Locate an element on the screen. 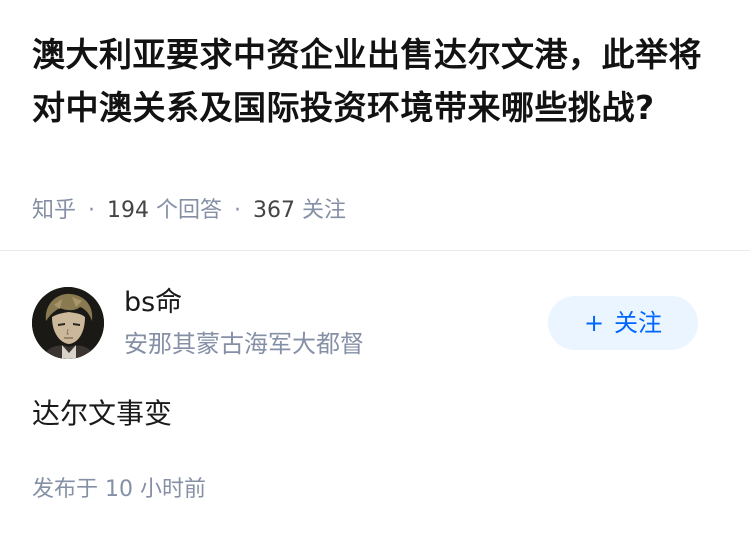 This screenshot has width=750, height=540. source-label: 知乎 is located at coordinates (54, 210).